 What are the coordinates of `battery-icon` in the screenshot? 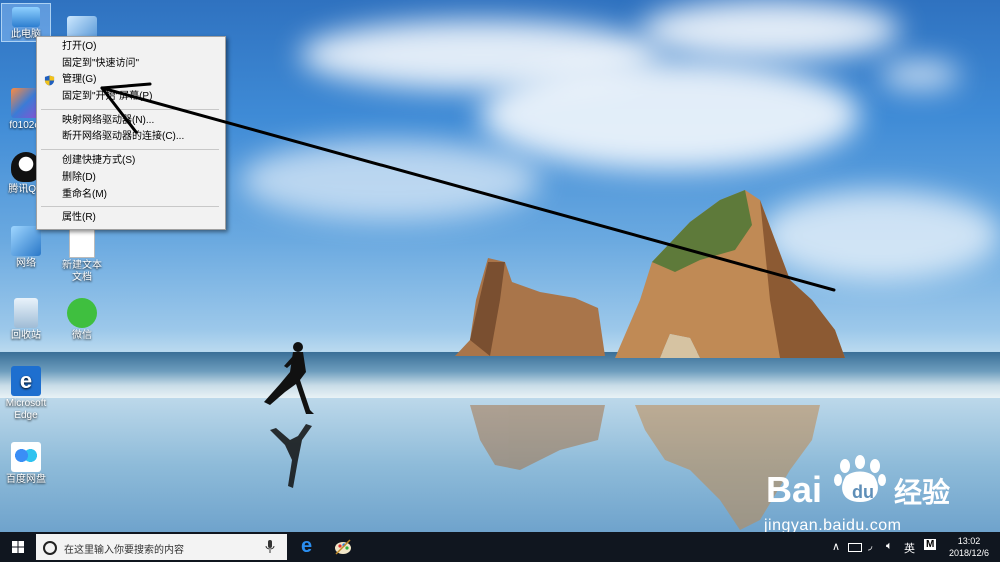 It's located at (855, 547).